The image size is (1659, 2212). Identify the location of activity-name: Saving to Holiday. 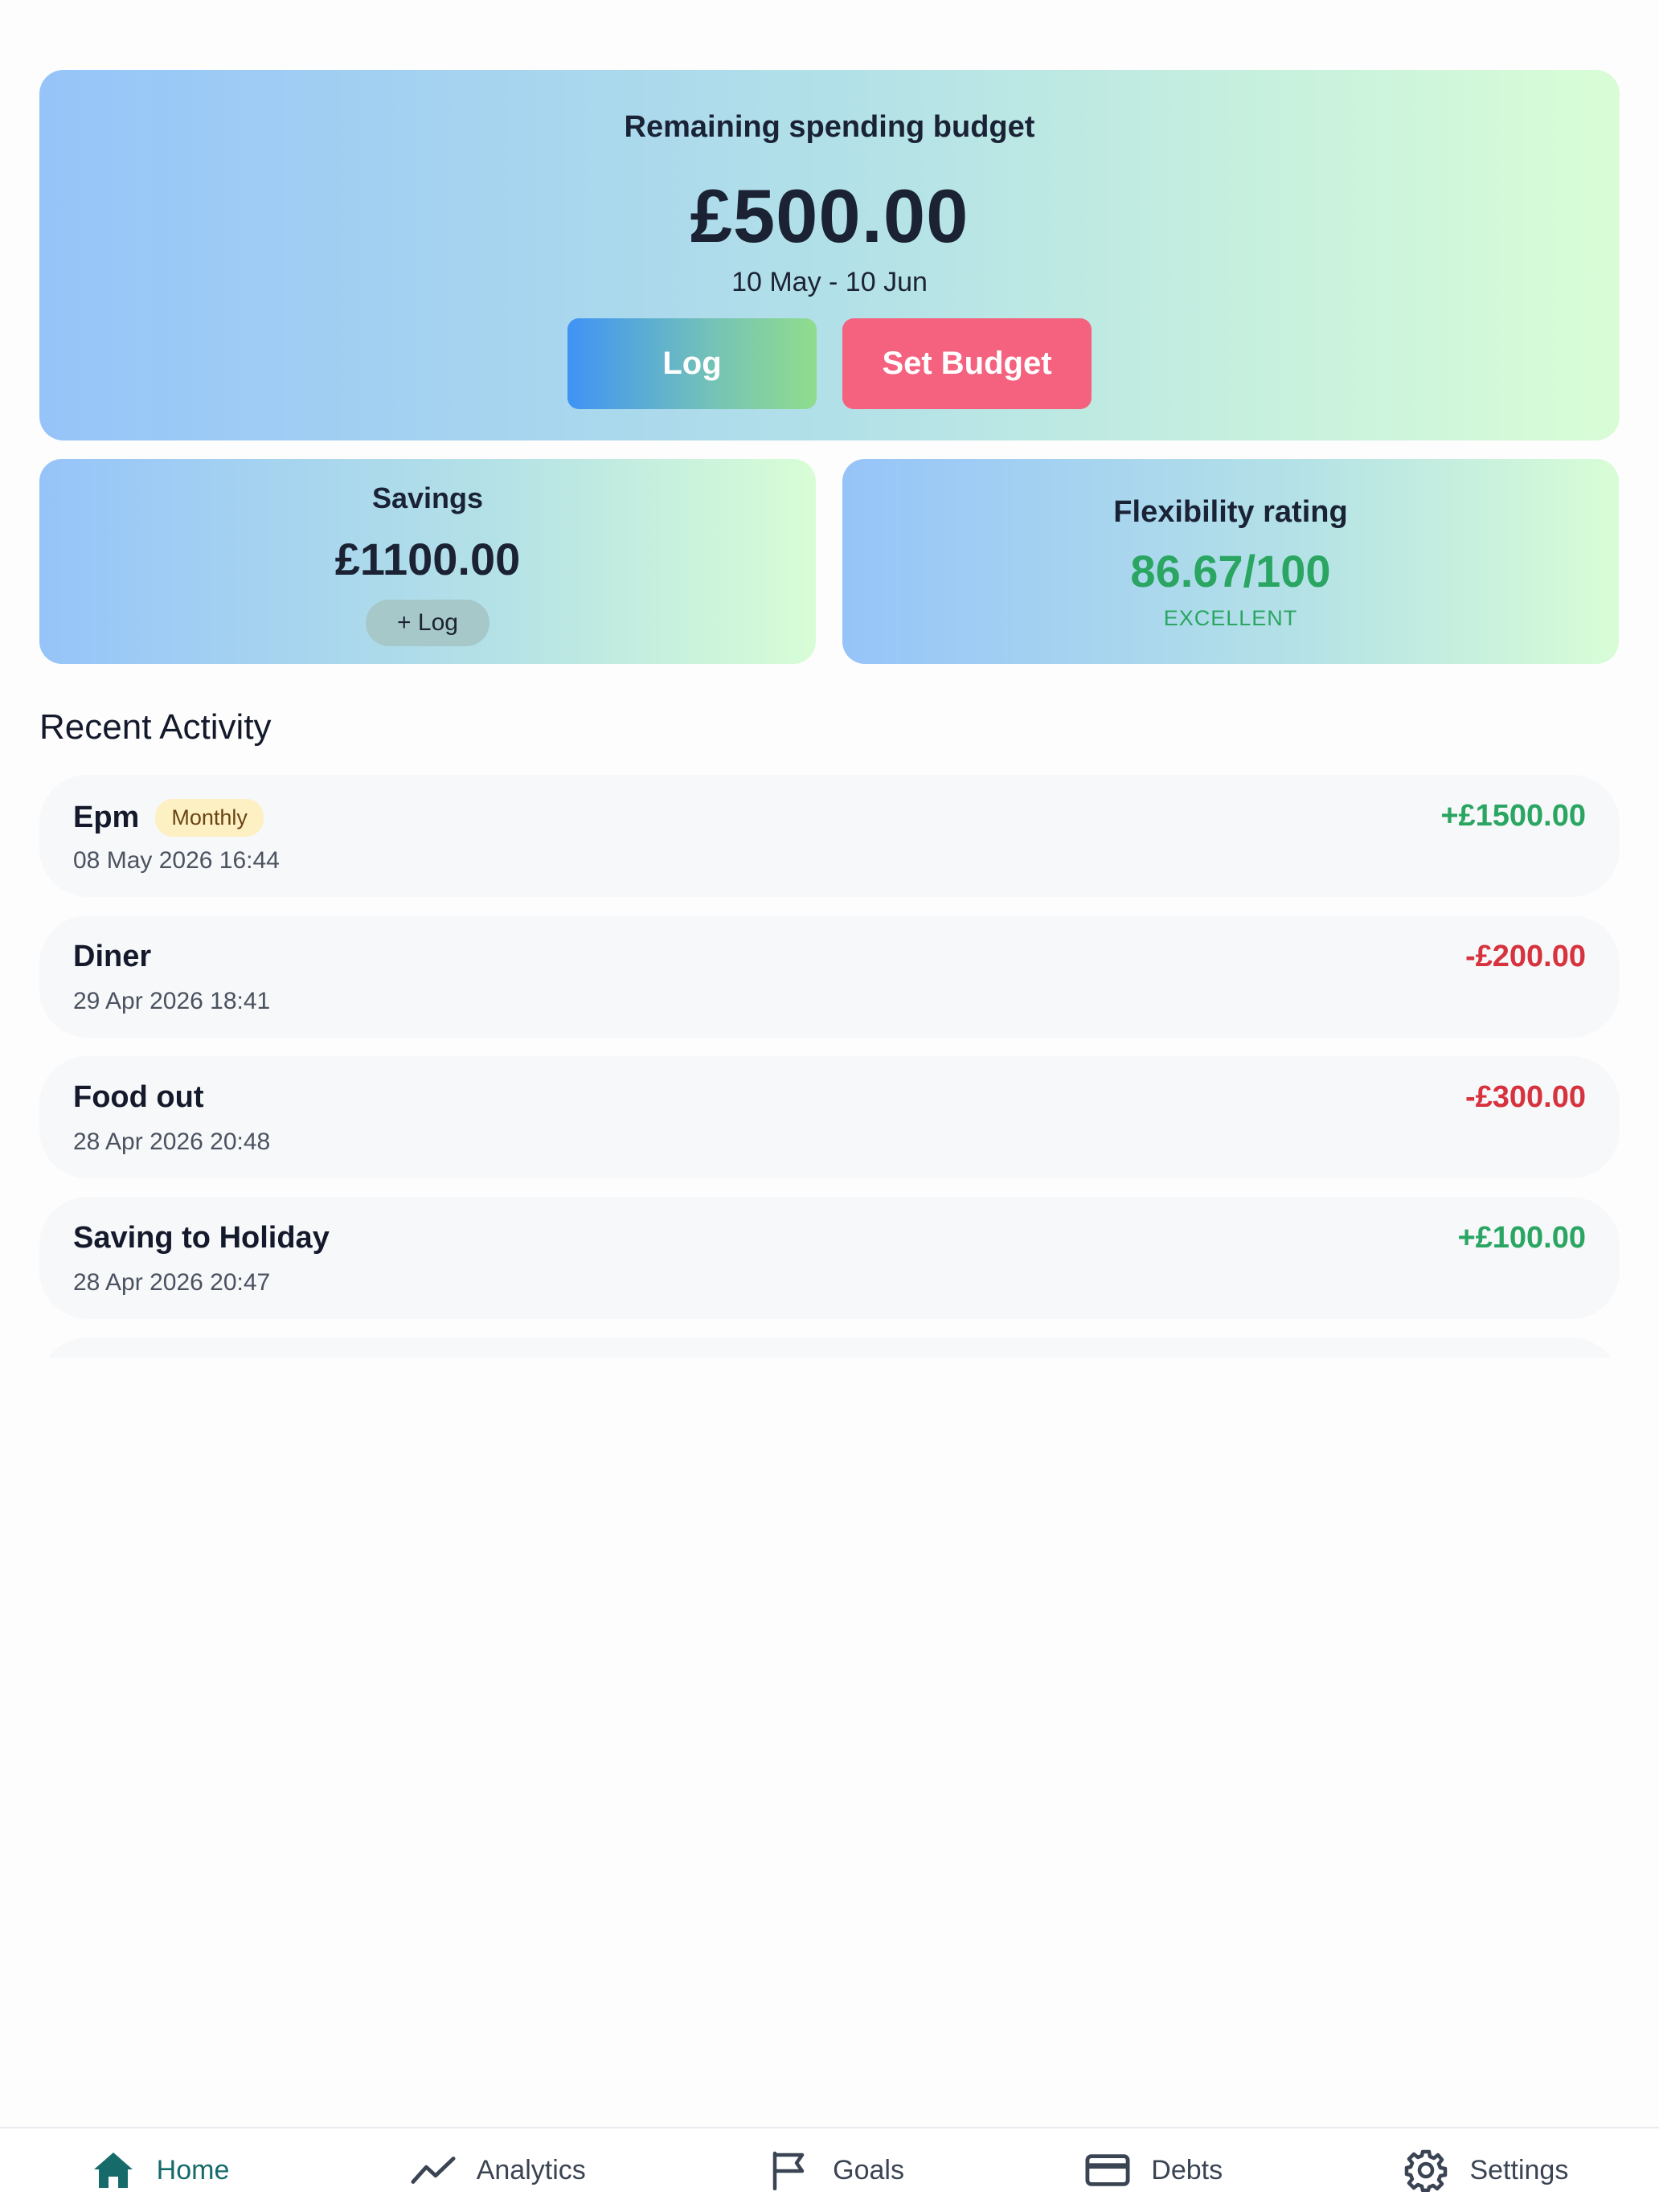
(201, 1238).